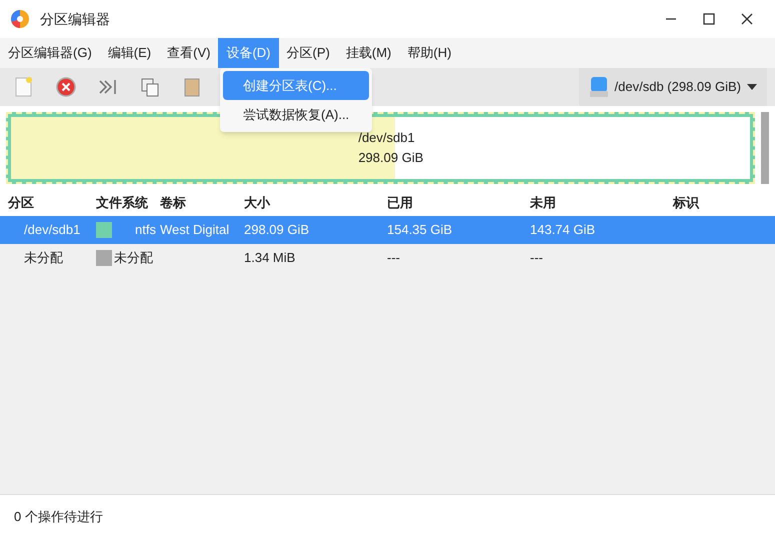 The width and height of the screenshot is (775, 538). I want to click on table-cell-text: 143.74 GiB, so click(563, 230).